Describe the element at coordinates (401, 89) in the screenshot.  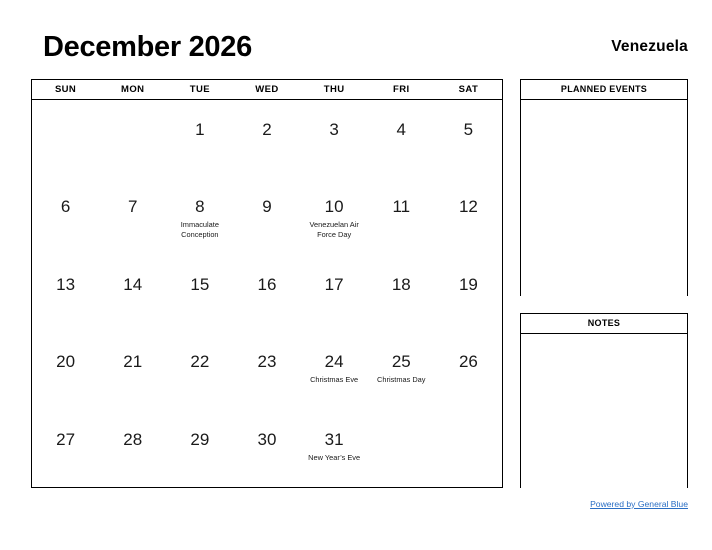
I see `weekday-fri: FRI` at that location.